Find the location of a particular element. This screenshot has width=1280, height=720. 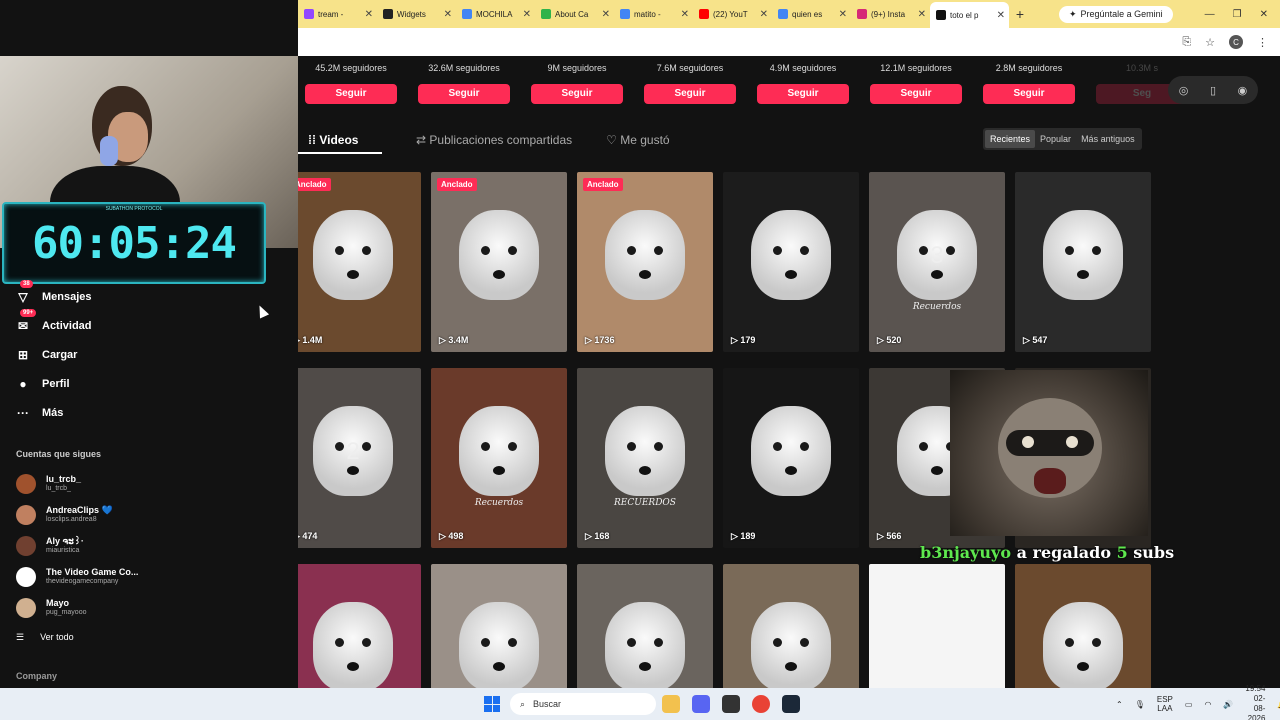

avatar is located at coordinates (26, 607).